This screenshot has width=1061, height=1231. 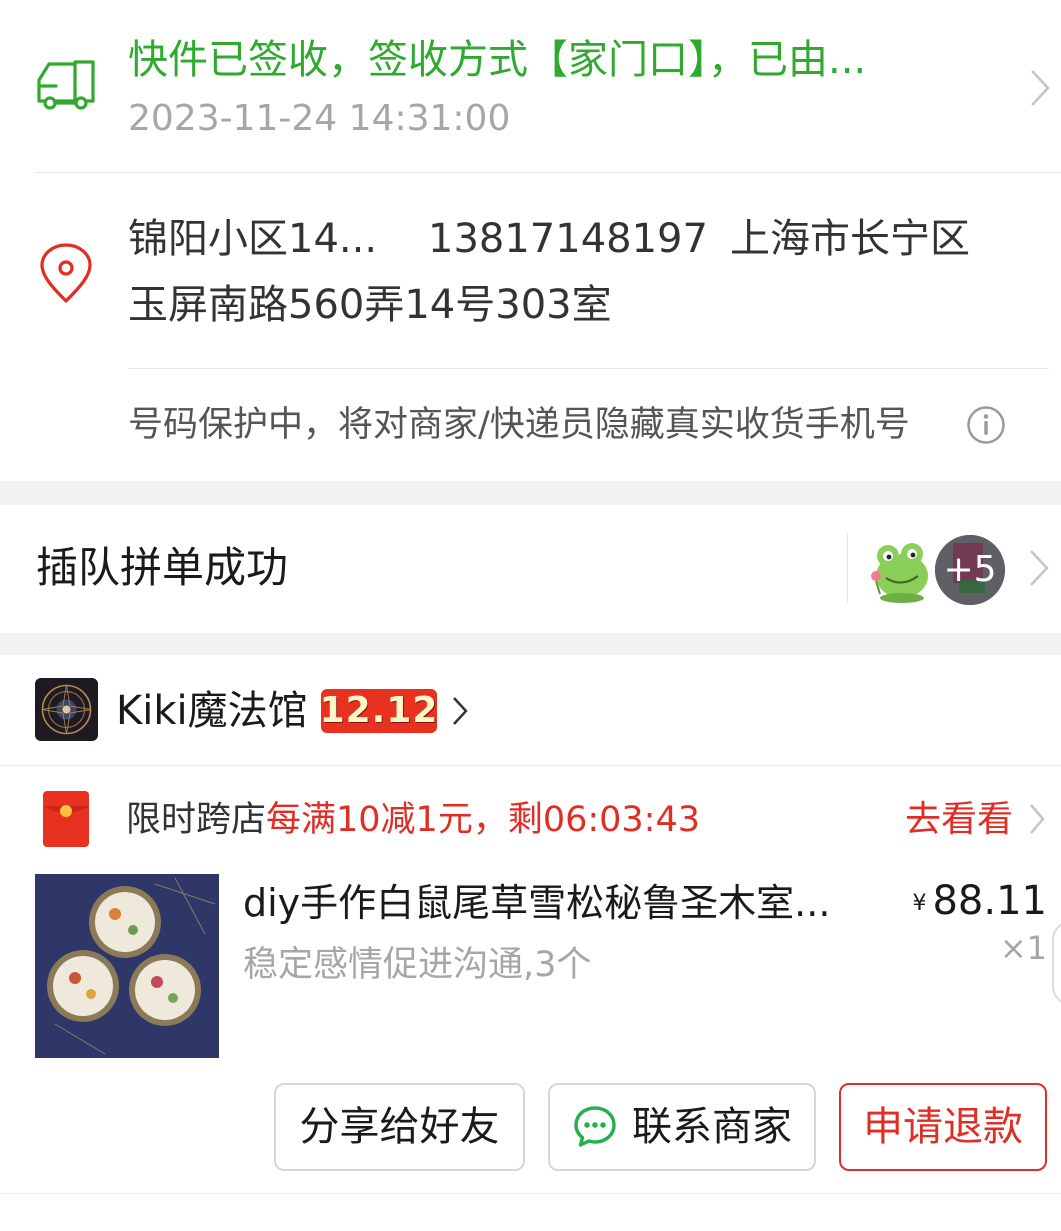 What do you see at coordinates (66, 819) in the screenshot?
I see `red-envelope-icon` at bounding box center [66, 819].